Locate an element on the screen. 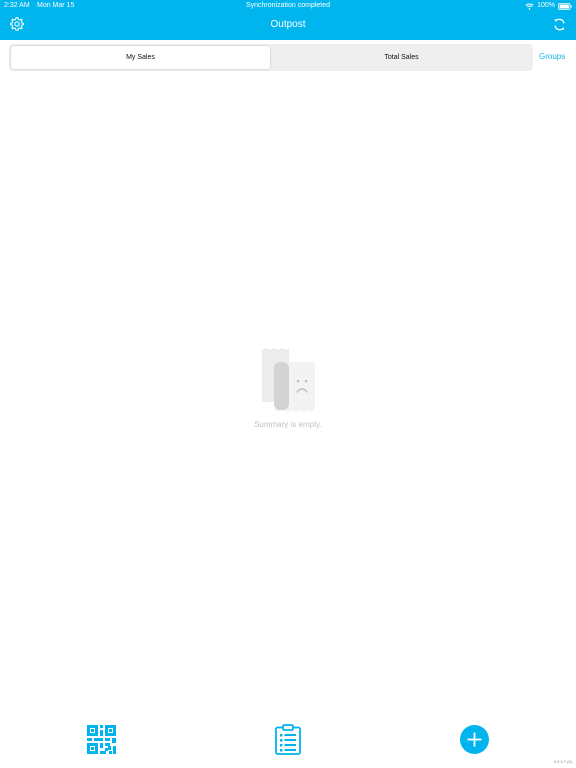 The height and width of the screenshot is (768, 576). battery-percent: 100% is located at coordinates (546, 5).